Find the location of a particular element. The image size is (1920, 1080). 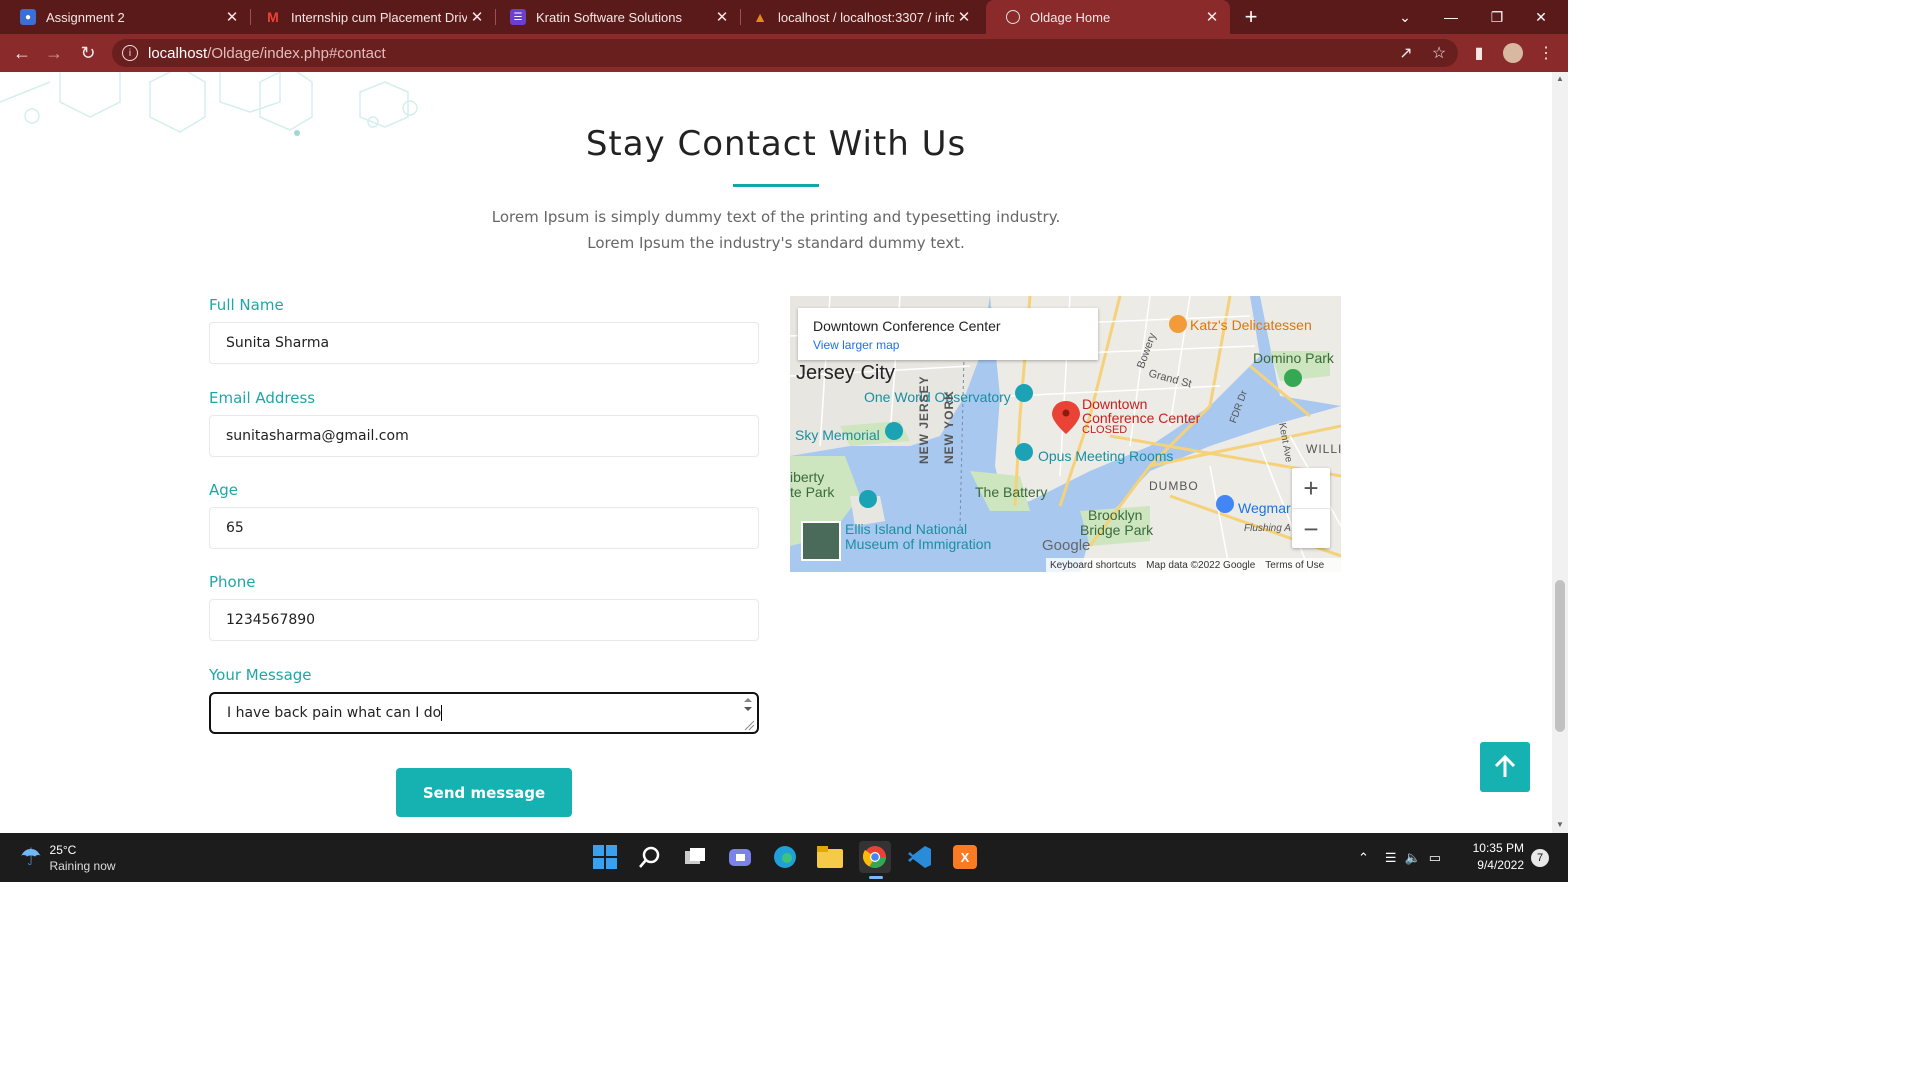

reload-button: ↻ is located at coordinates (88, 53).